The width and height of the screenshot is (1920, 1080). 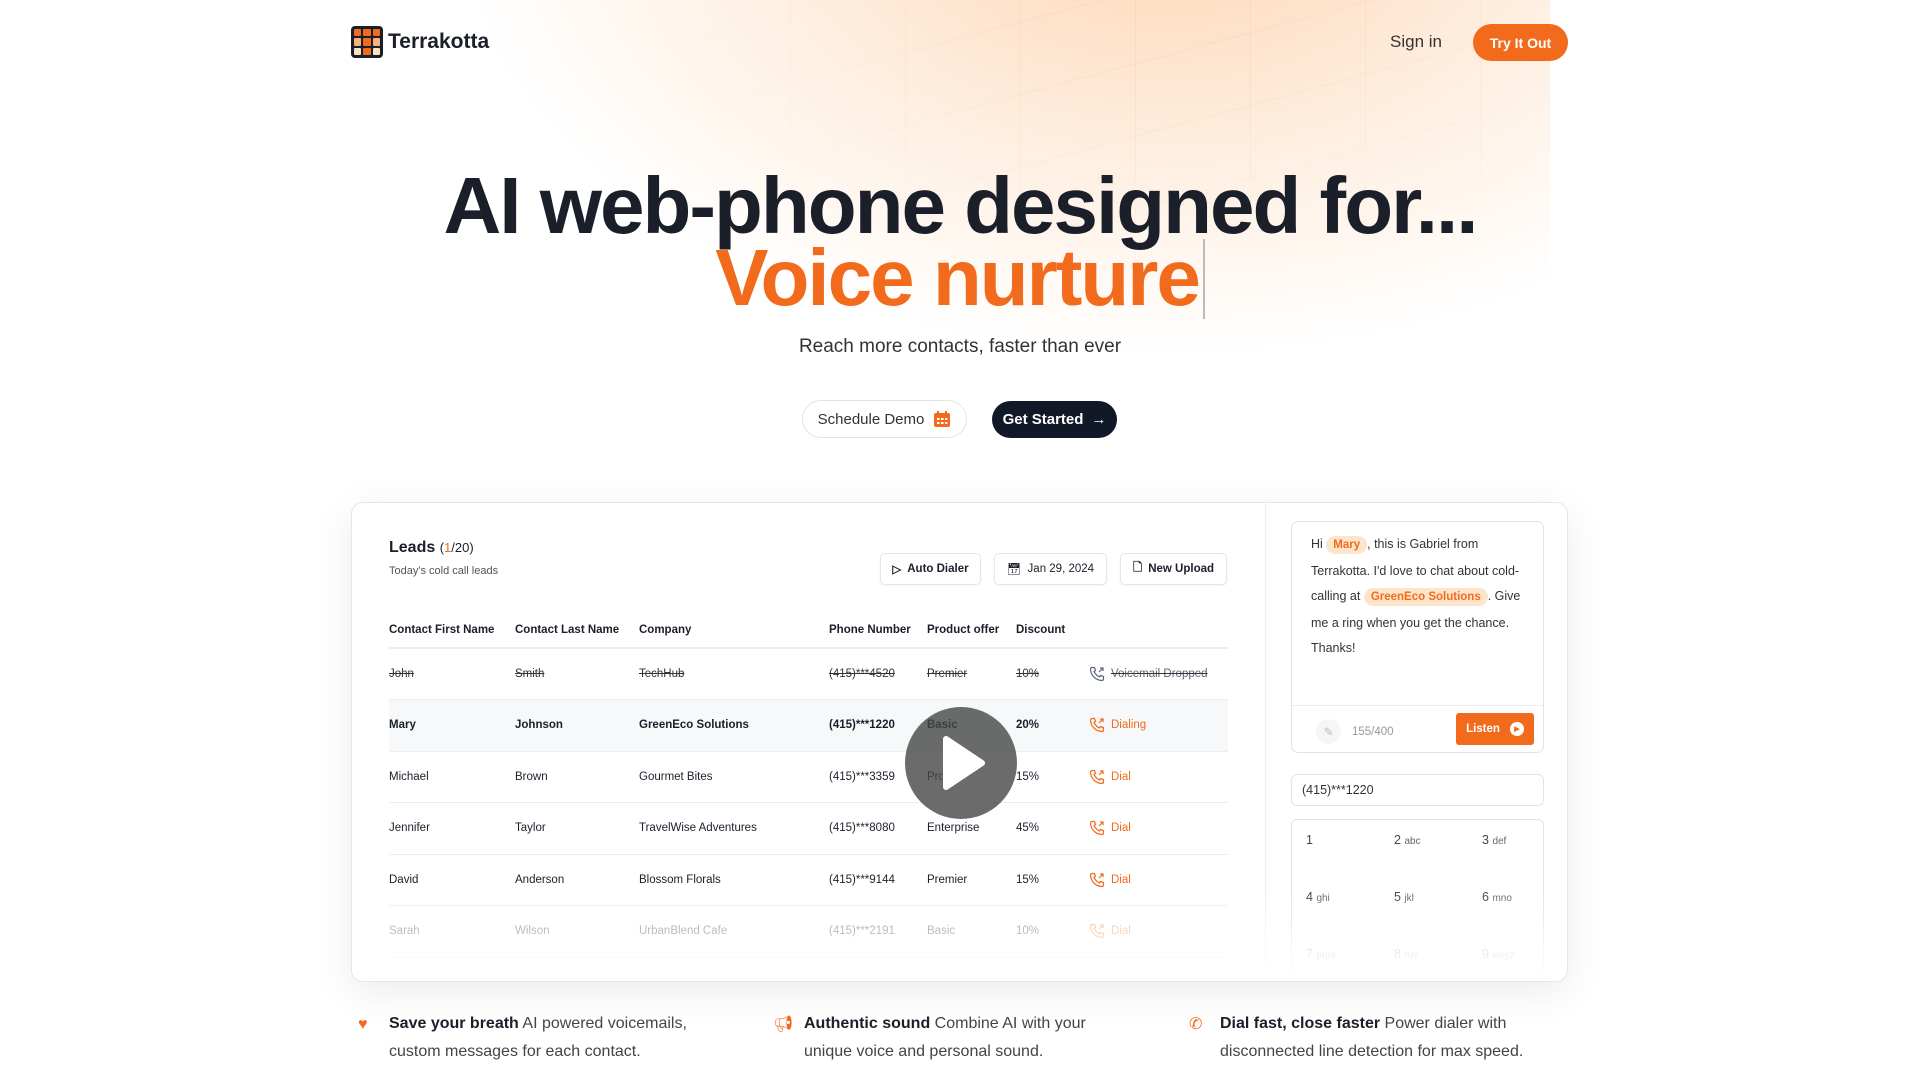 What do you see at coordinates (1173, 569) in the screenshot?
I see `new-upload-button: 🗋 New Upload` at bounding box center [1173, 569].